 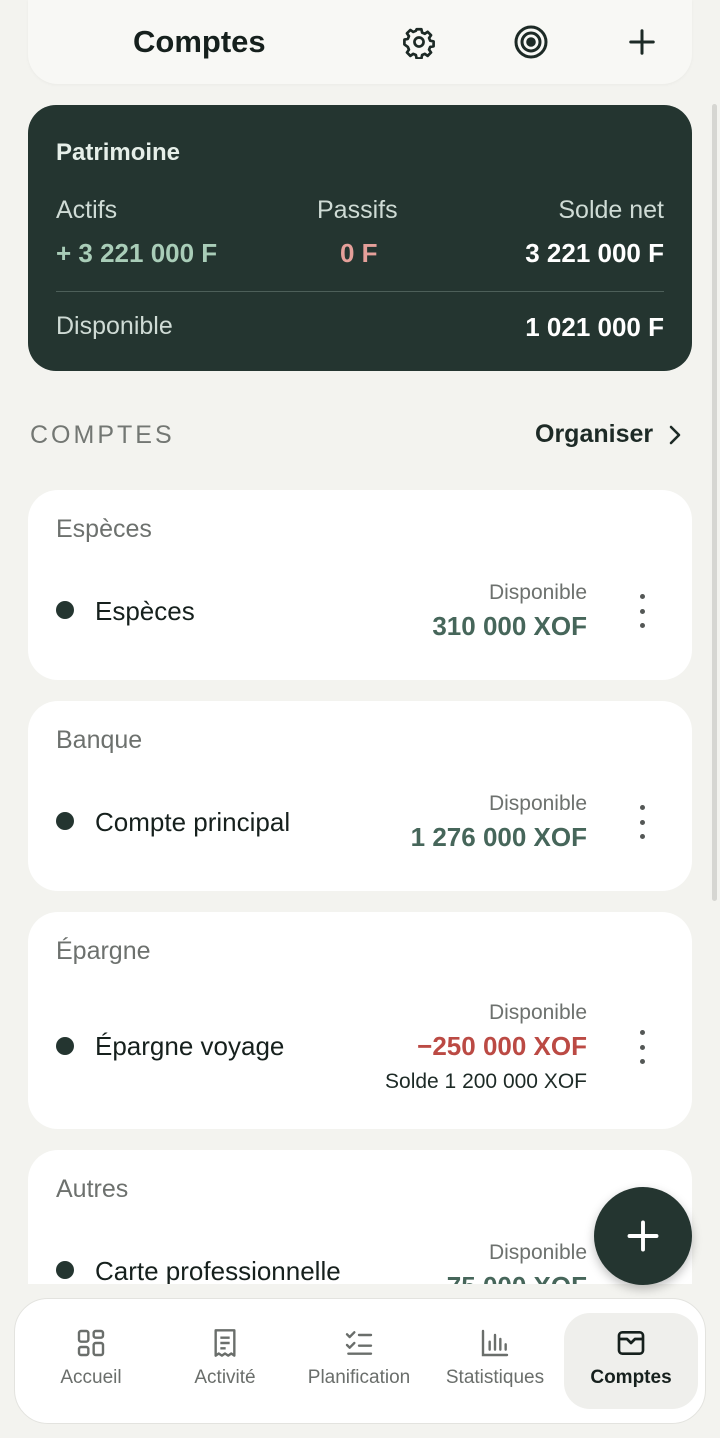 I want to click on nav-label: Comptes, so click(x=631, y=1377).